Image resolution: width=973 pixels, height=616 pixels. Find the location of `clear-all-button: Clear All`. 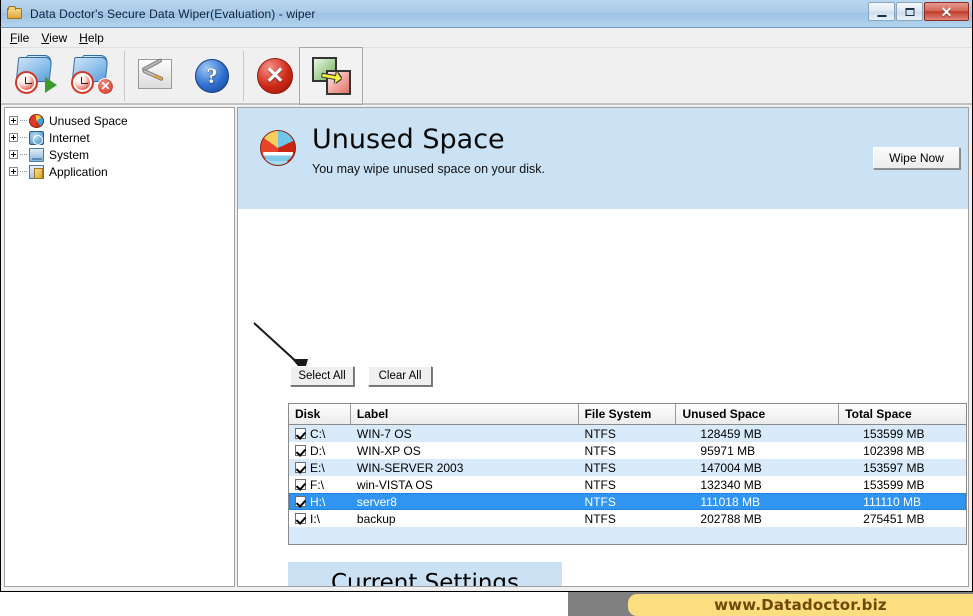

clear-all-button: Clear All is located at coordinates (400, 376).